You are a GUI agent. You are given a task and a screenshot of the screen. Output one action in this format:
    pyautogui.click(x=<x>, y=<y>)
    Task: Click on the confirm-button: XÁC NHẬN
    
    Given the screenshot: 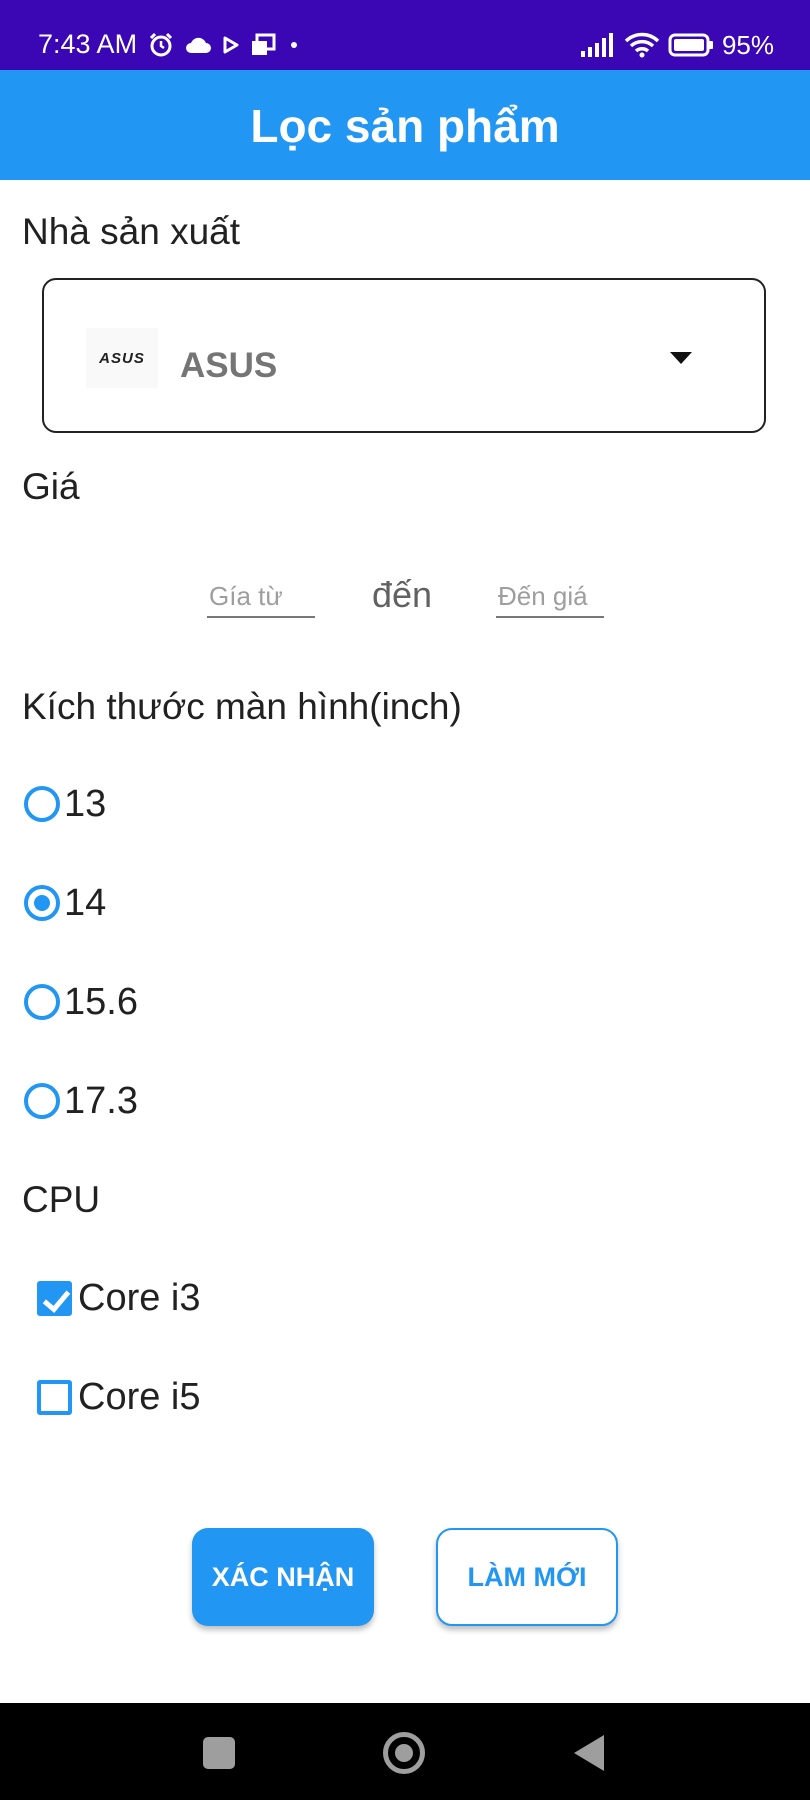 What is the action you would take?
    pyautogui.click(x=283, y=1577)
    